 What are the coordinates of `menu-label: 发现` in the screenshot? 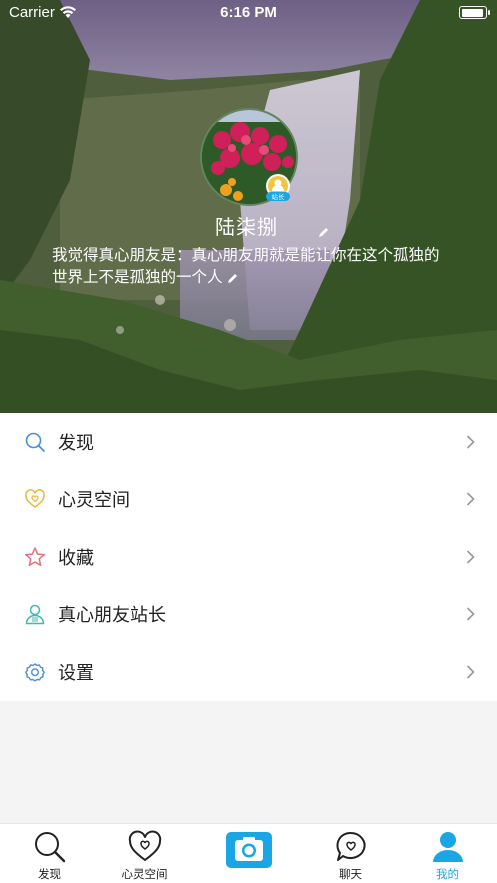 It's located at (76, 443).